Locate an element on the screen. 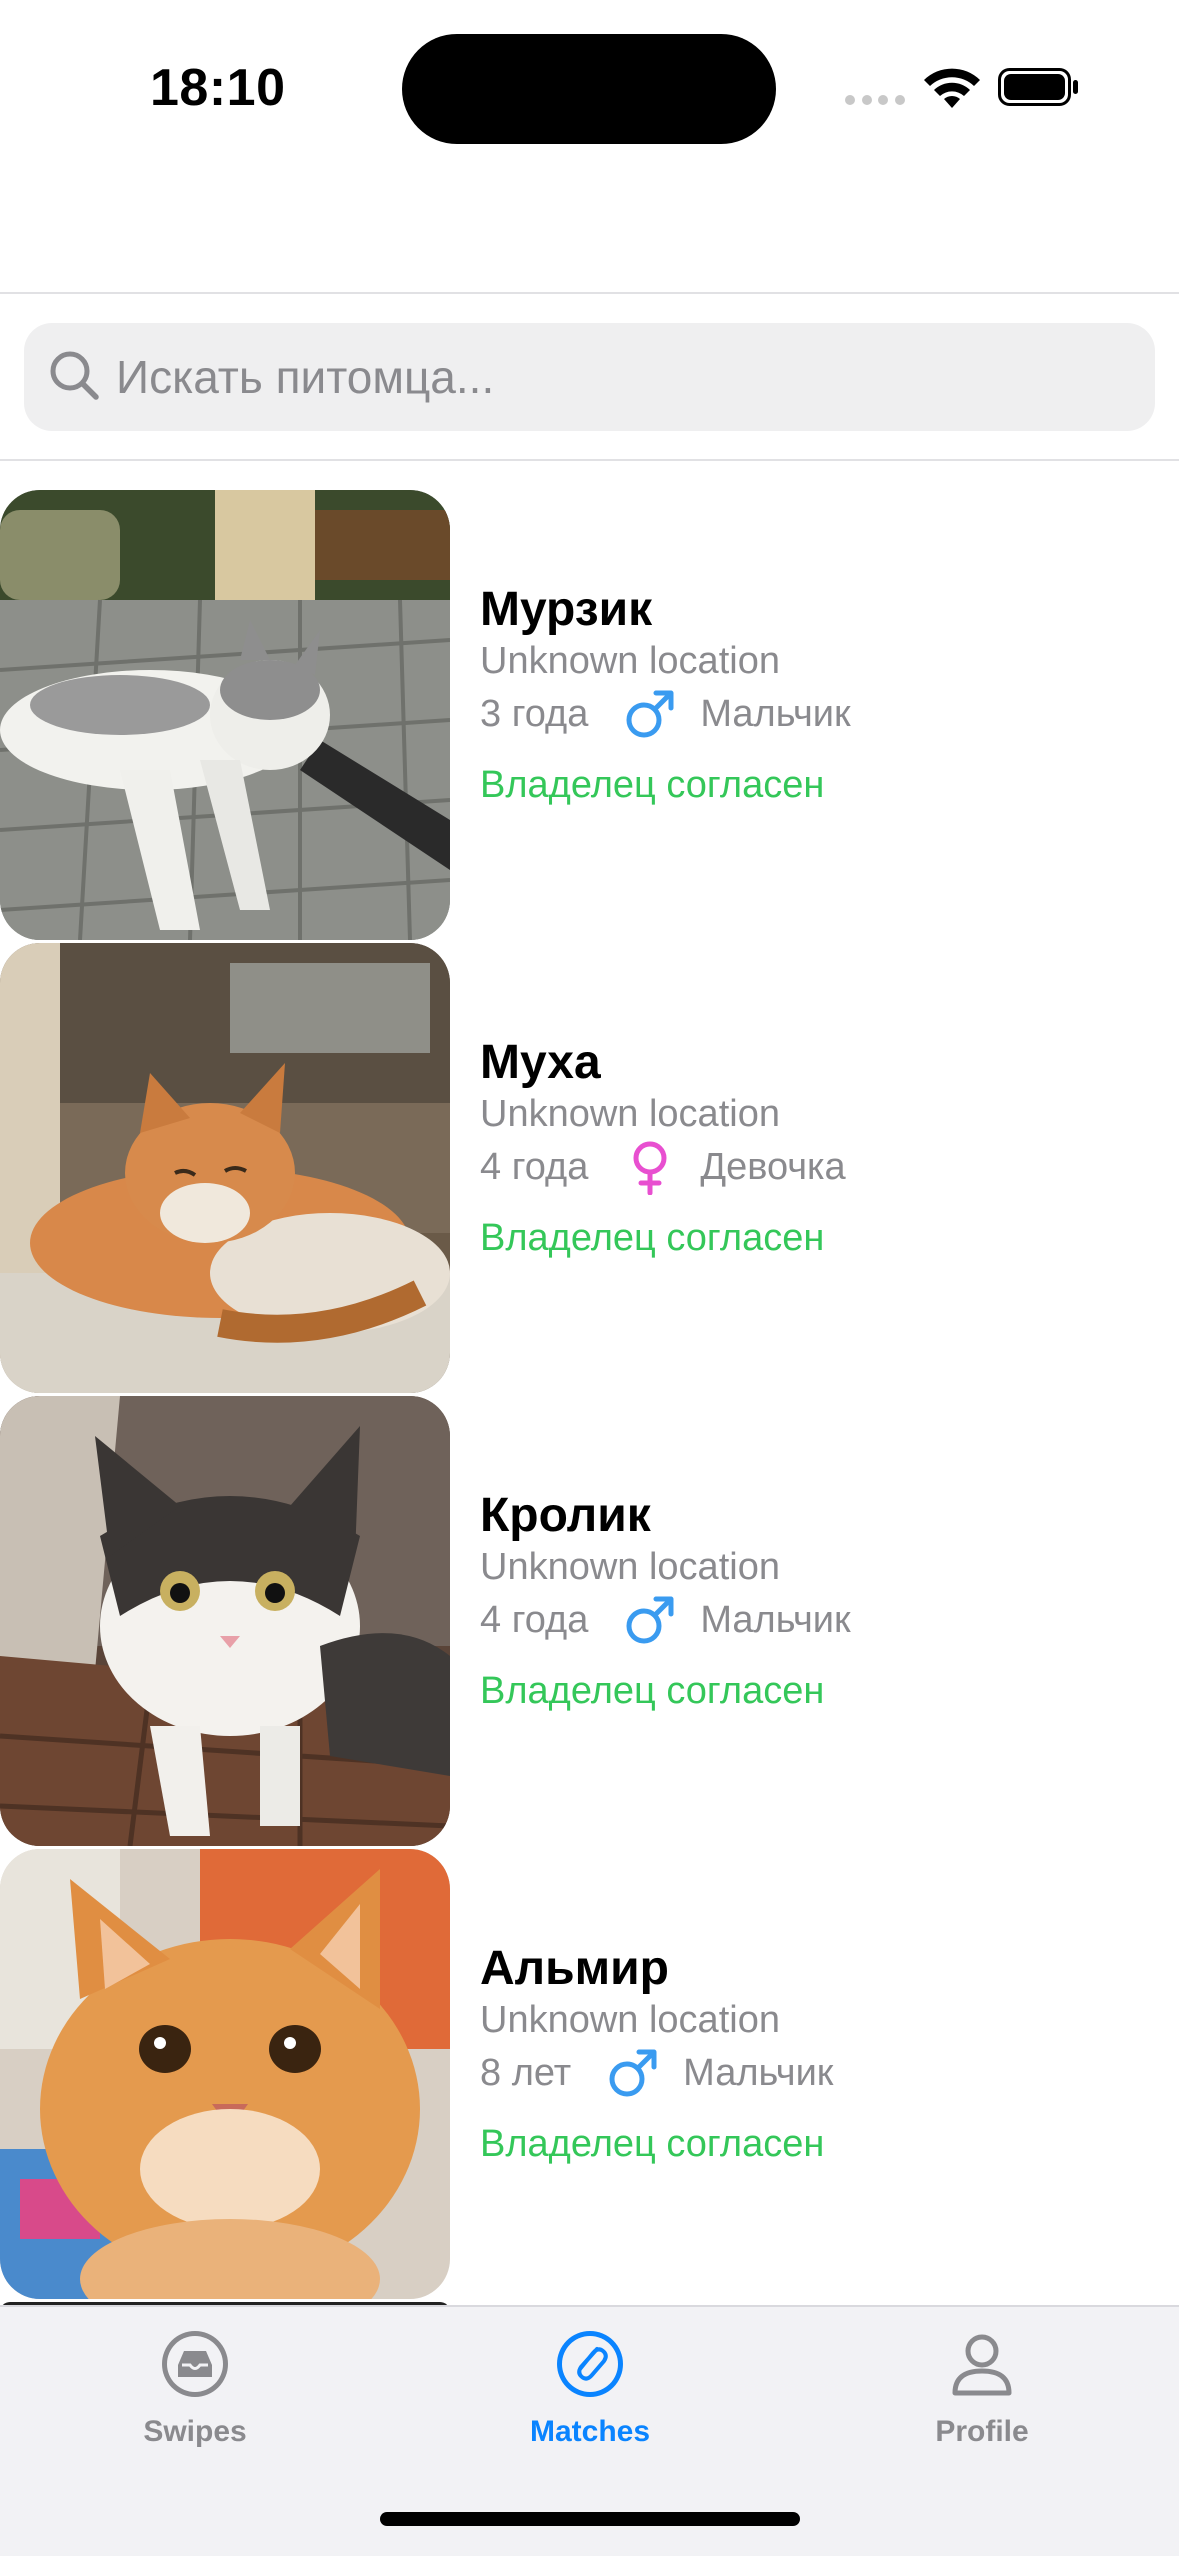  person-icon is located at coordinates (982, 2365).